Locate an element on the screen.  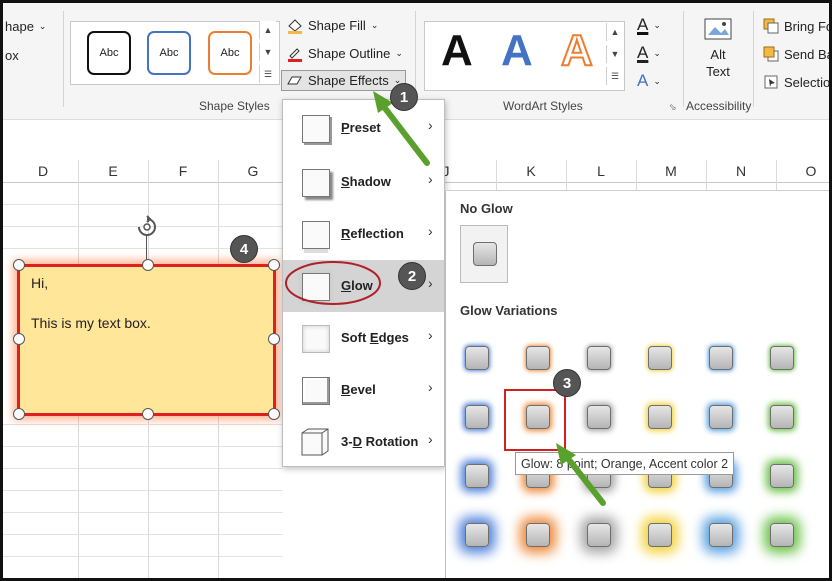
callout-badge-1: 1 is located at coordinates (404, 97).